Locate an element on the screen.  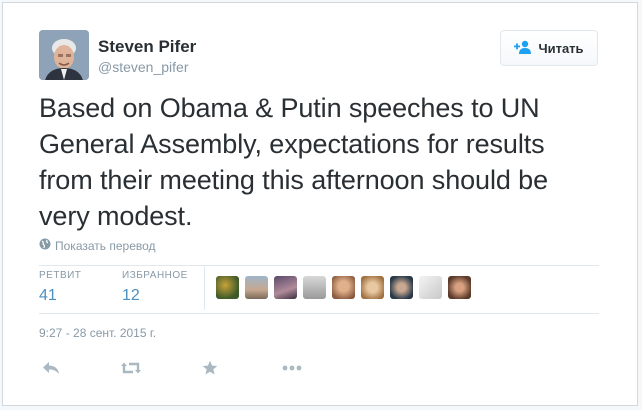
show-translation-link: Показать перевод is located at coordinates (97, 245).